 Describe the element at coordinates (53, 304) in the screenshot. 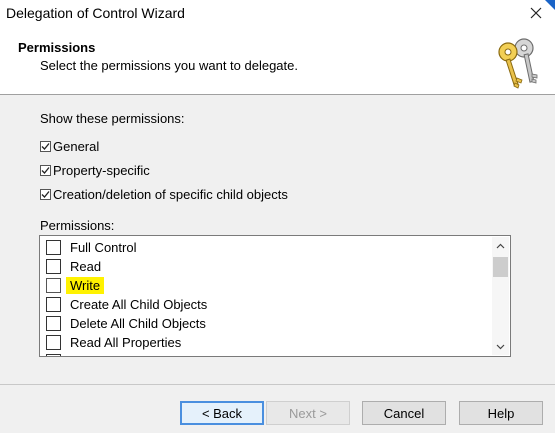

I see `create-all-child-objects-checkbox` at that location.